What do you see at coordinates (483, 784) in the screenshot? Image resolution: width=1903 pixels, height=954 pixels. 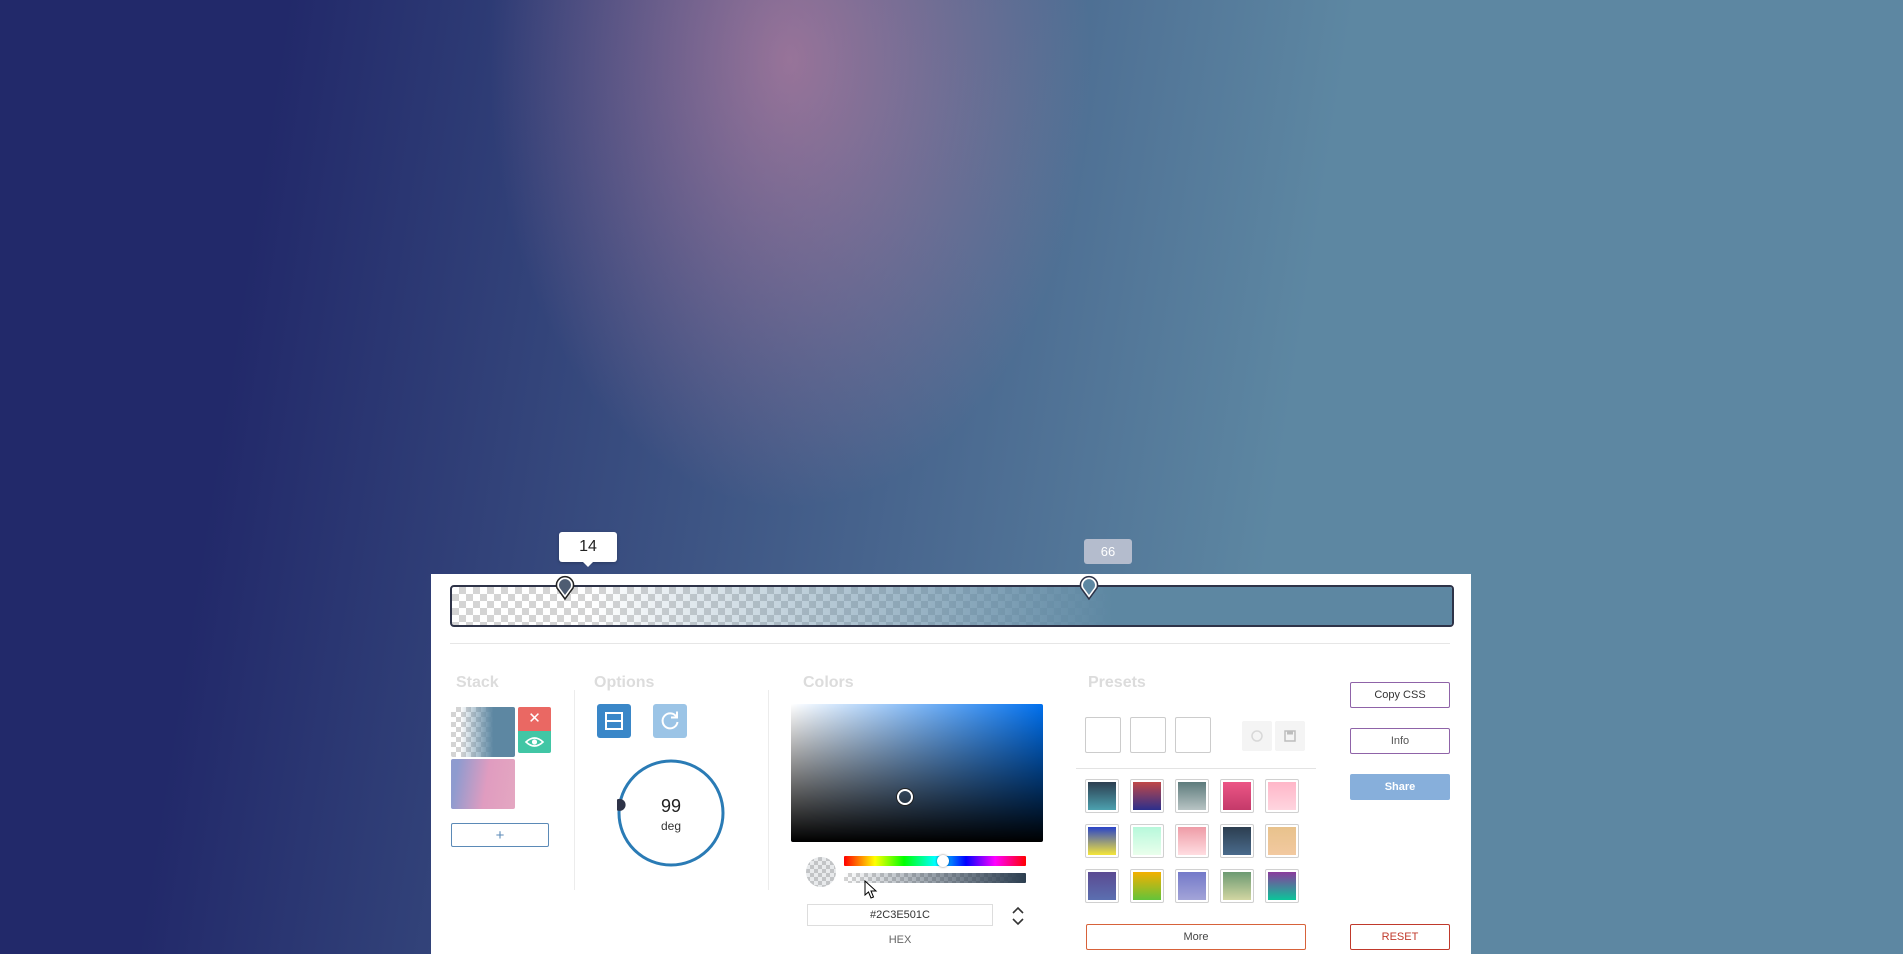 I see `stack-layer-pink` at bounding box center [483, 784].